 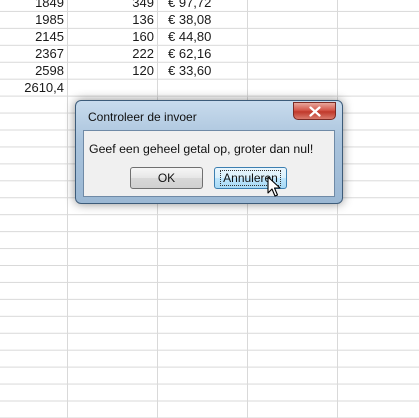 What do you see at coordinates (112, 36) in the screenshot?
I see `cell: 160` at bounding box center [112, 36].